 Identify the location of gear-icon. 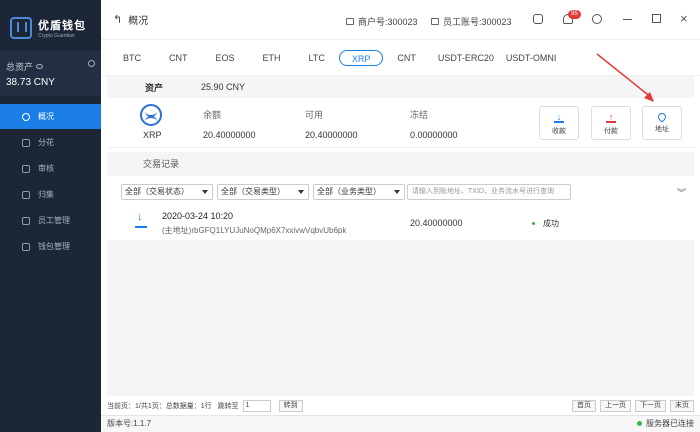
(597, 19).